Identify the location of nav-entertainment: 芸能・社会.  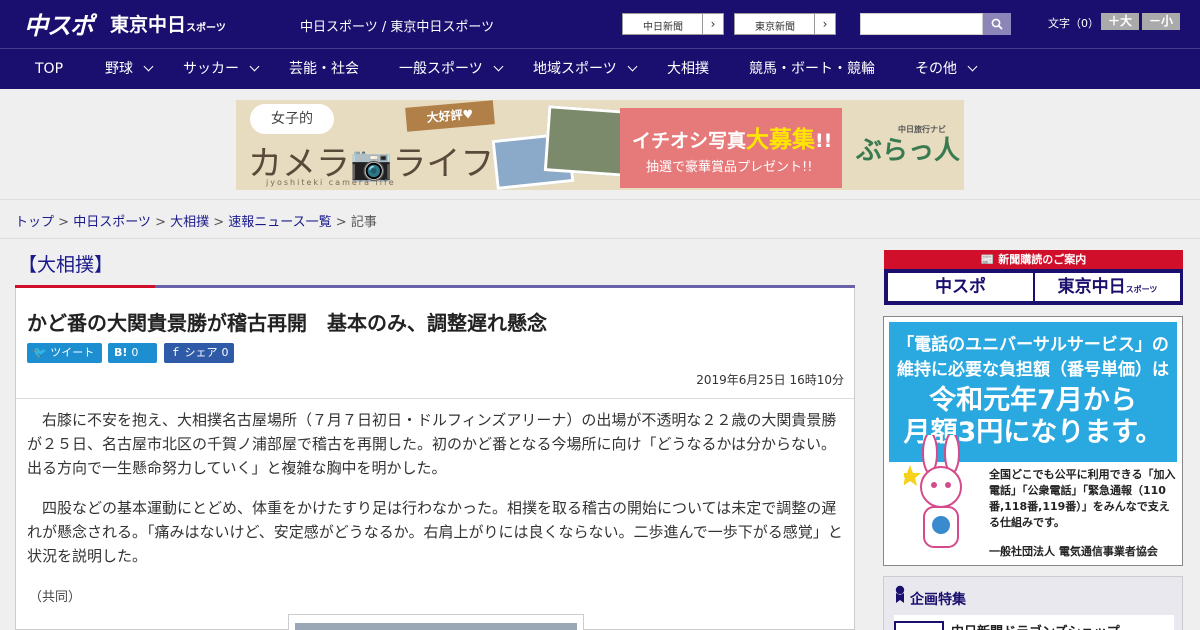
(324, 69).